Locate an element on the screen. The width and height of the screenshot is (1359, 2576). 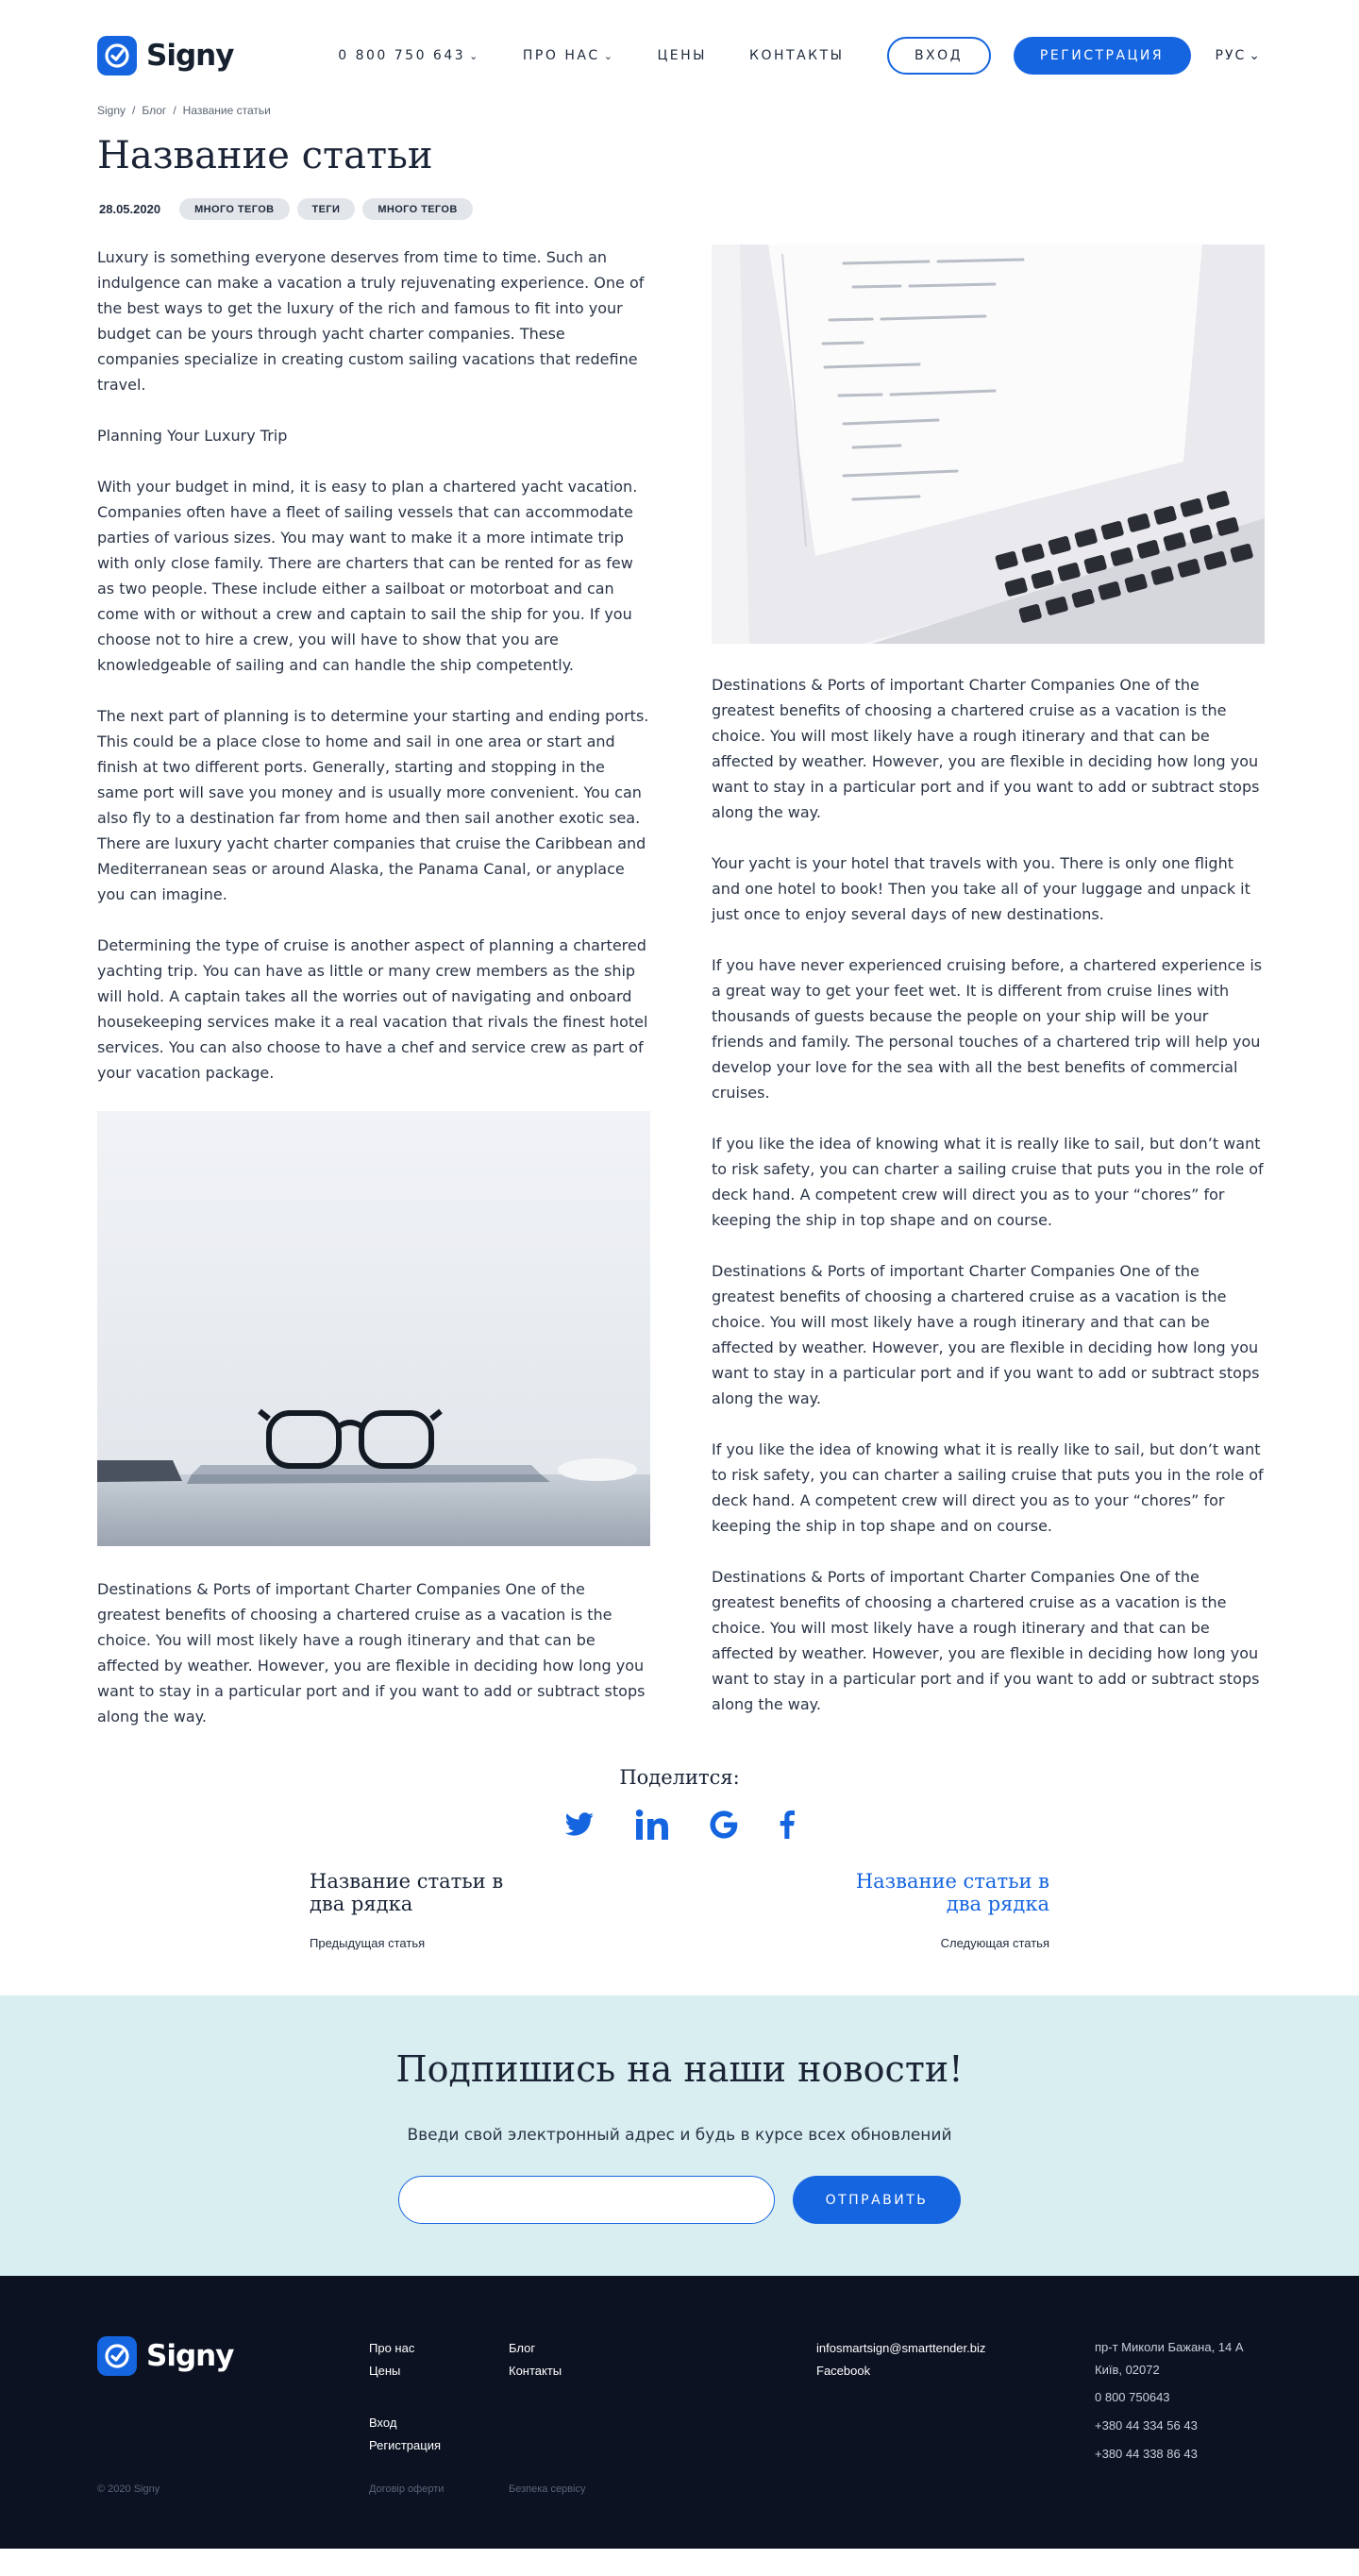
breadcrumb: Signy / Блог / Название статьи is located at coordinates (184, 110).